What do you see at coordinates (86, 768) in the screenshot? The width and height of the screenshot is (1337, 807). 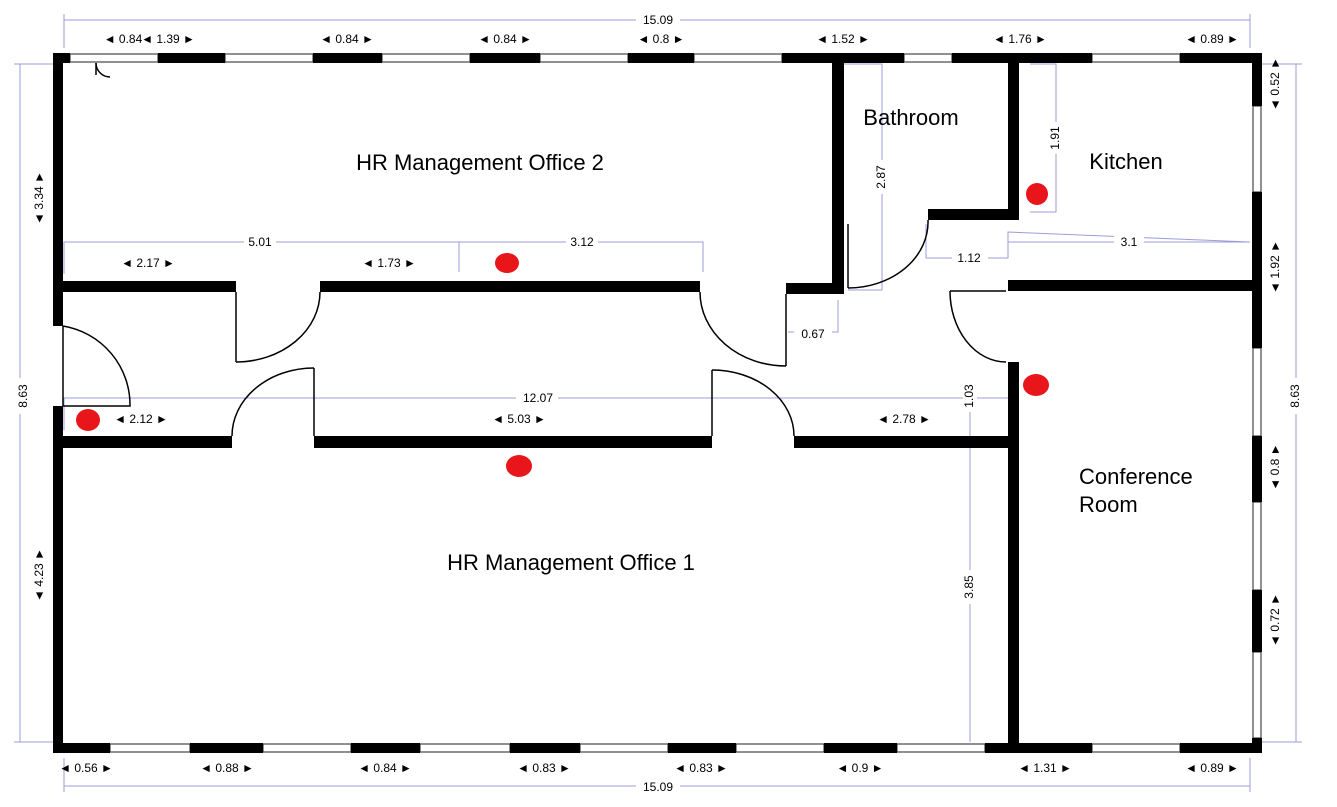 I see `dim-bottom-0: ◄ 0.56 ►` at bounding box center [86, 768].